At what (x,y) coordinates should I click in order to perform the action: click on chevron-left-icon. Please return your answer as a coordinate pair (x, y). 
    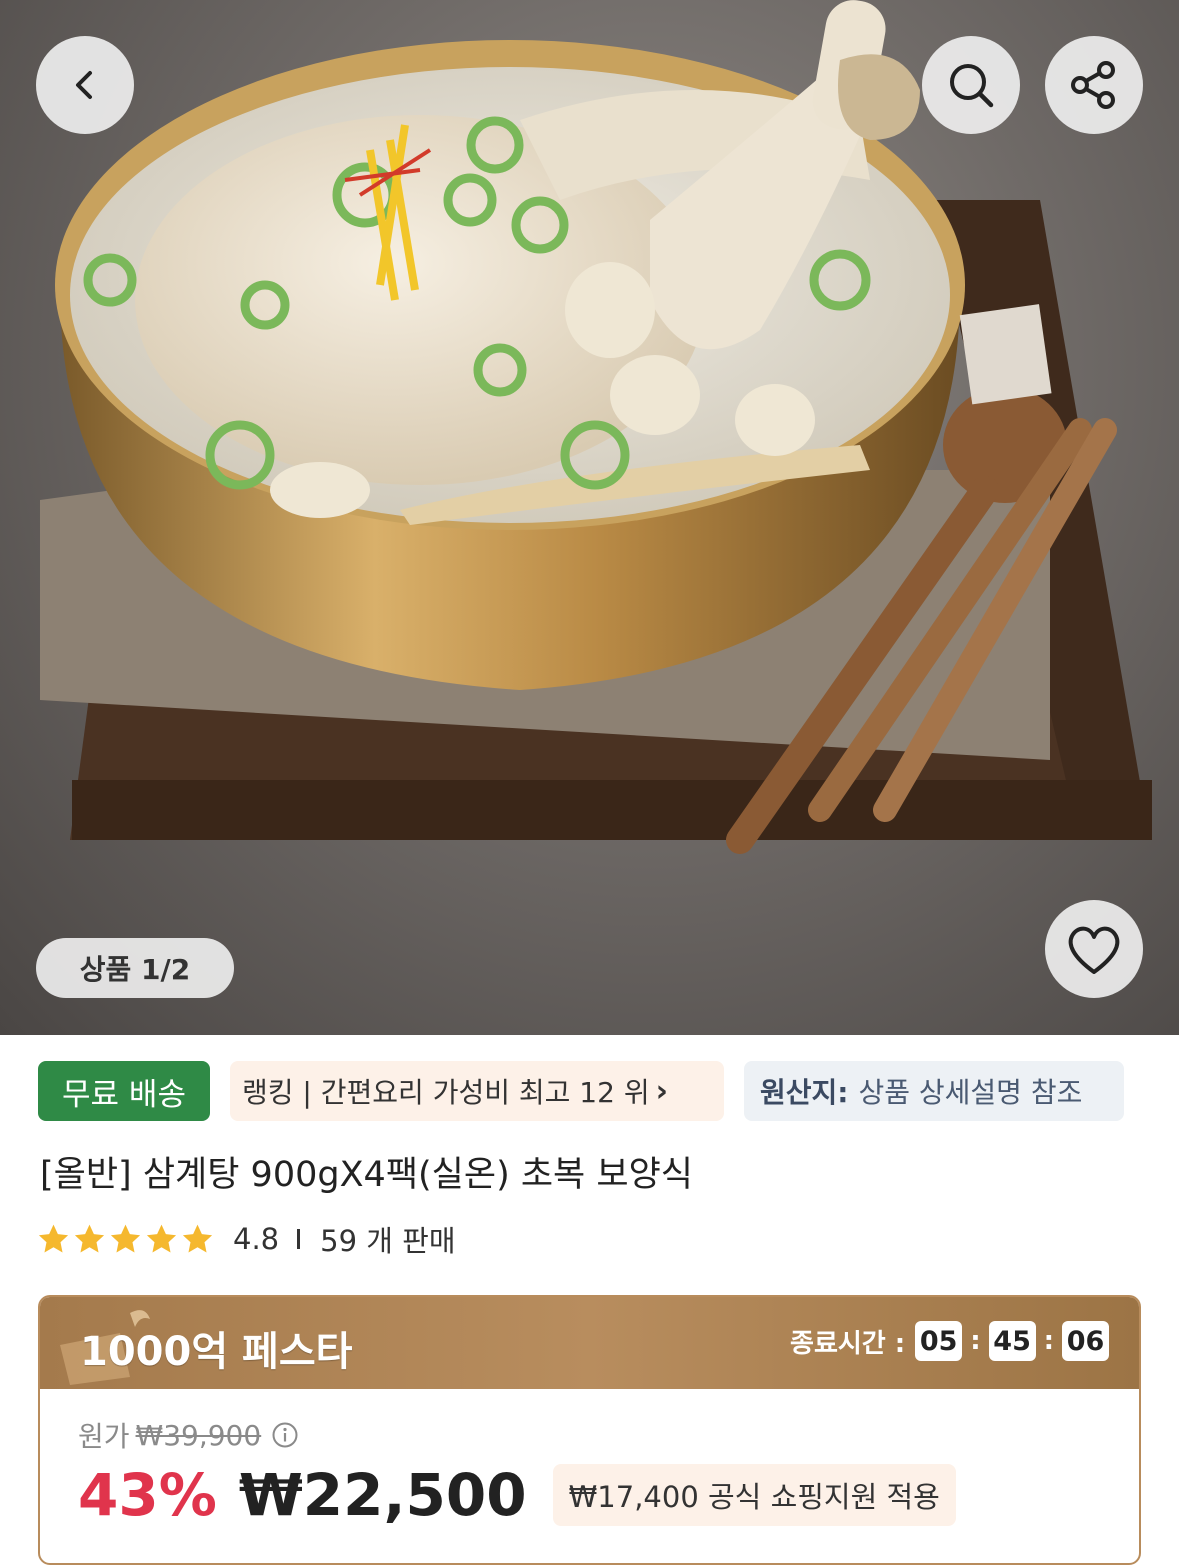
    Looking at the image, I should click on (84, 85).